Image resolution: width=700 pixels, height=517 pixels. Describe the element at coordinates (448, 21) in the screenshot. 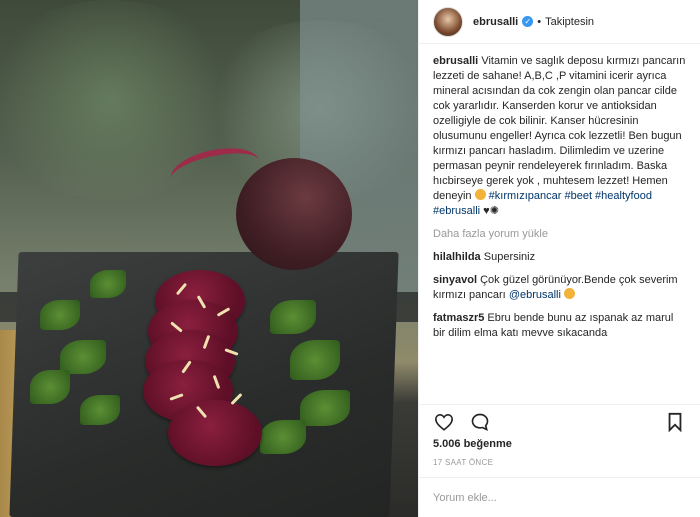

I see `avatar` at that location.